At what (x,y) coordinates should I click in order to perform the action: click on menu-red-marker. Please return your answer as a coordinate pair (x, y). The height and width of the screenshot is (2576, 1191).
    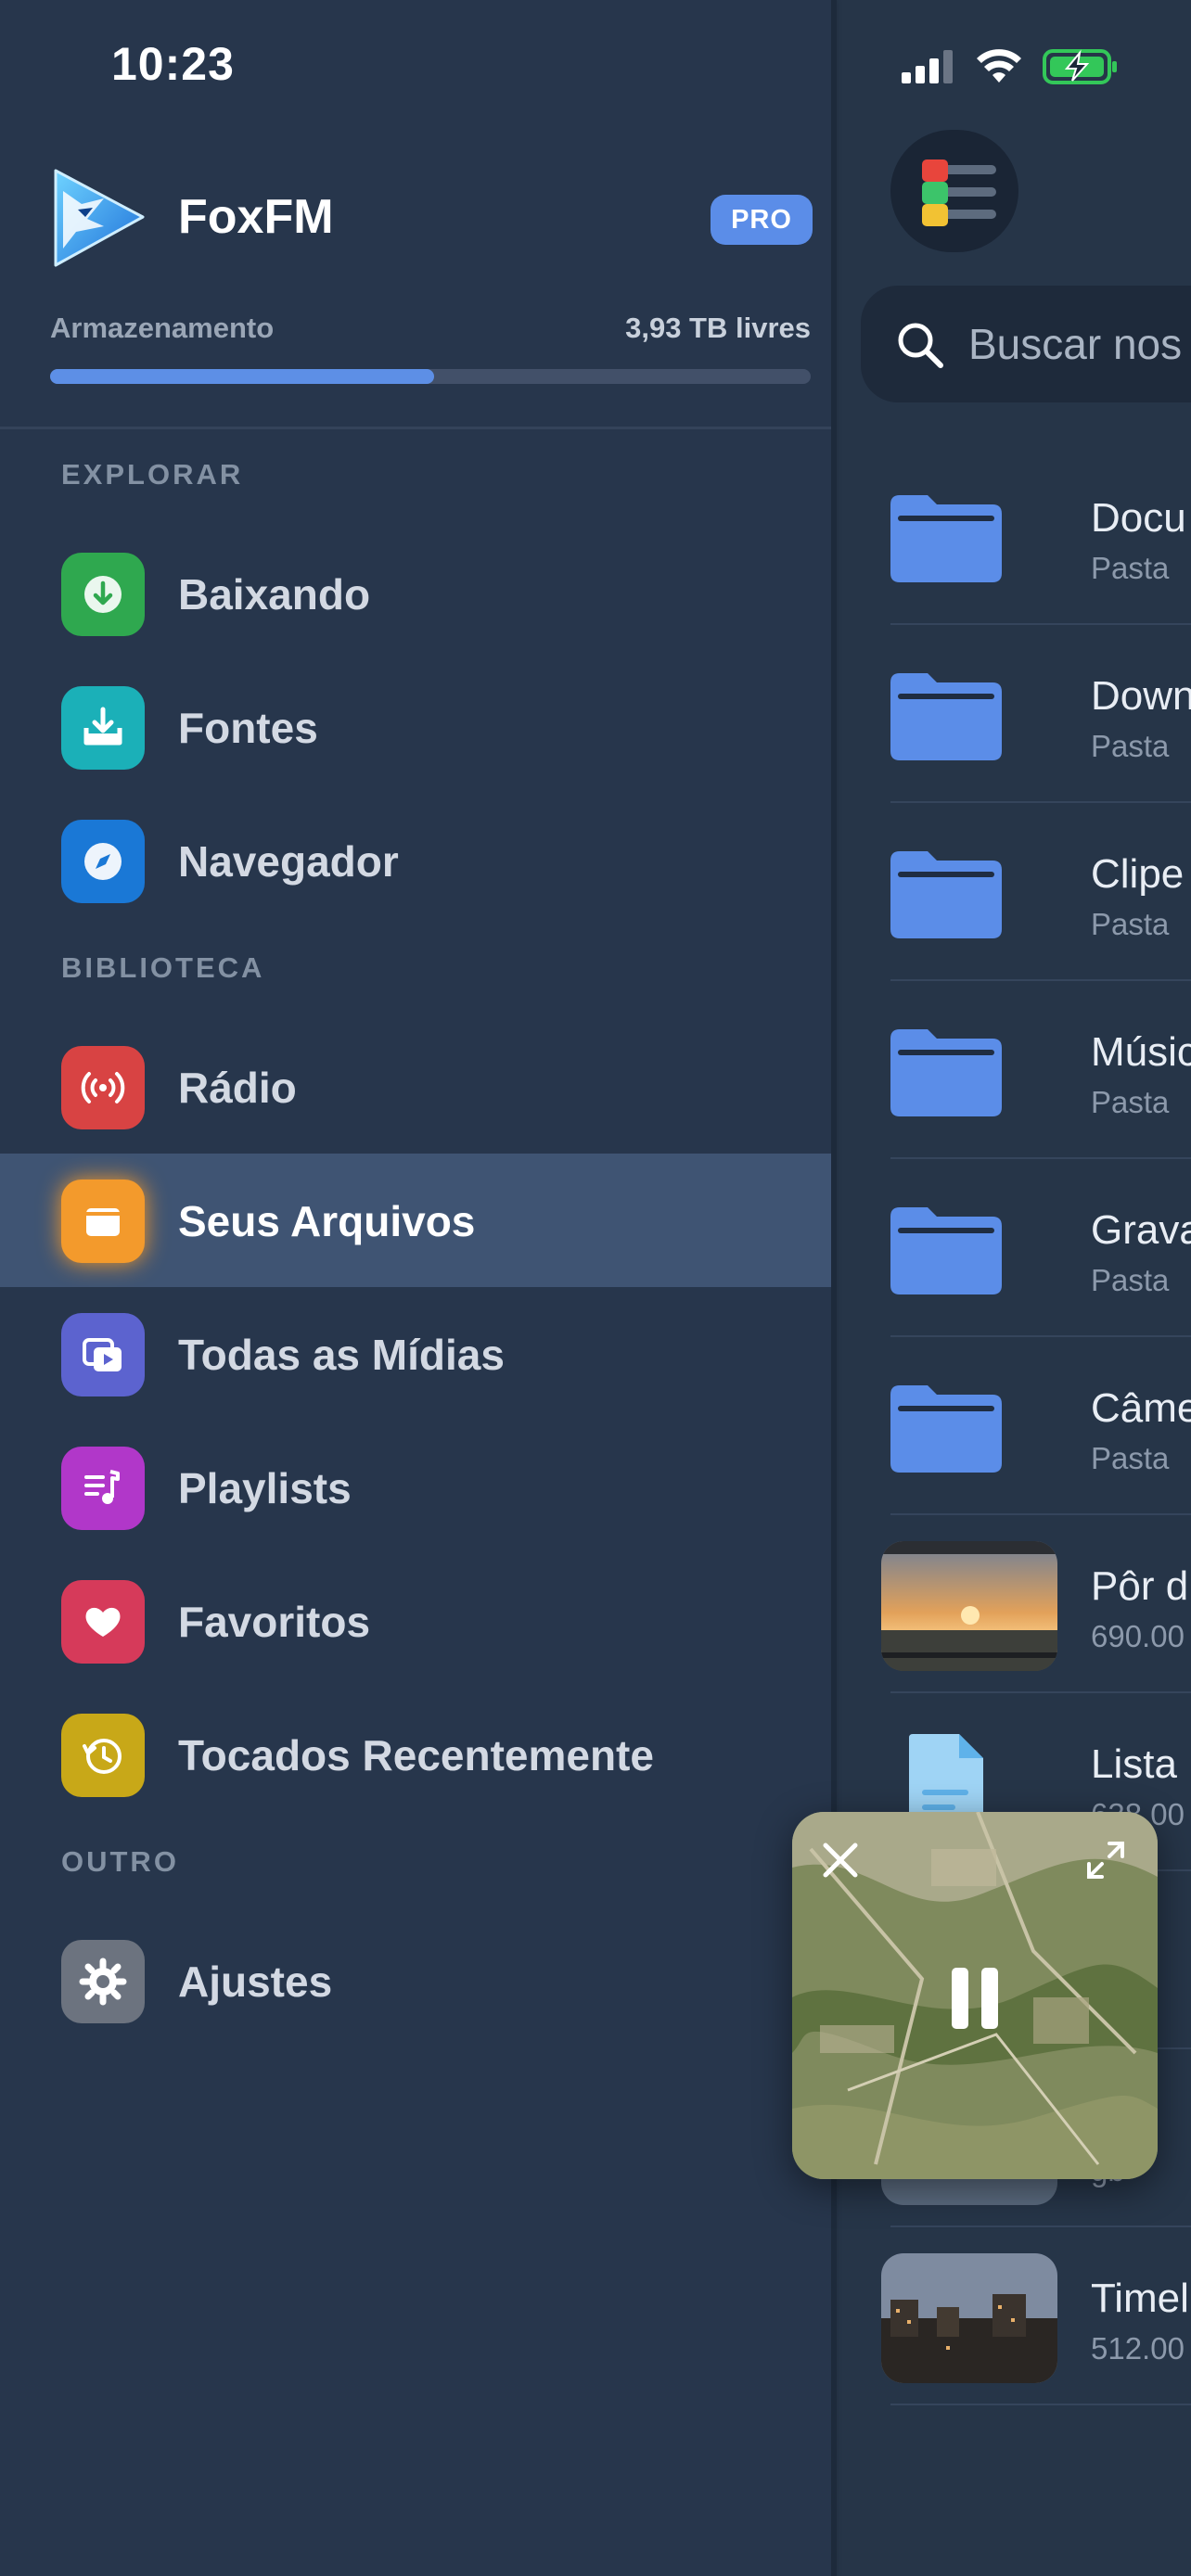
    Looking at the image, I should click on (935, 170).